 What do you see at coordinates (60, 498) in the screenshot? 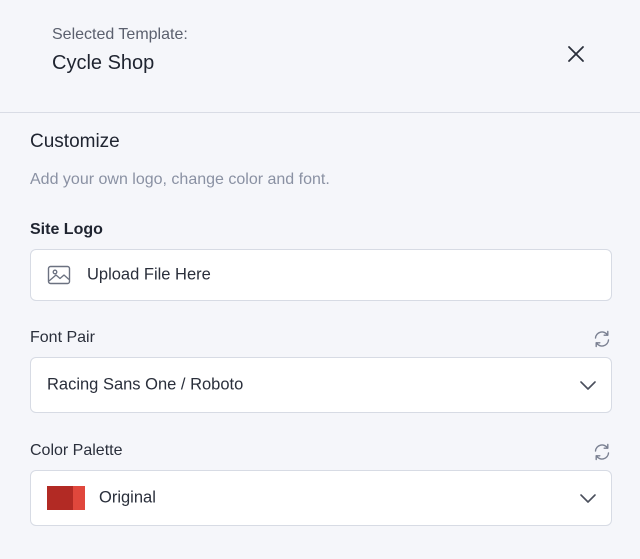
I see `color-swatch-primary` at bounding box center [60, 498].